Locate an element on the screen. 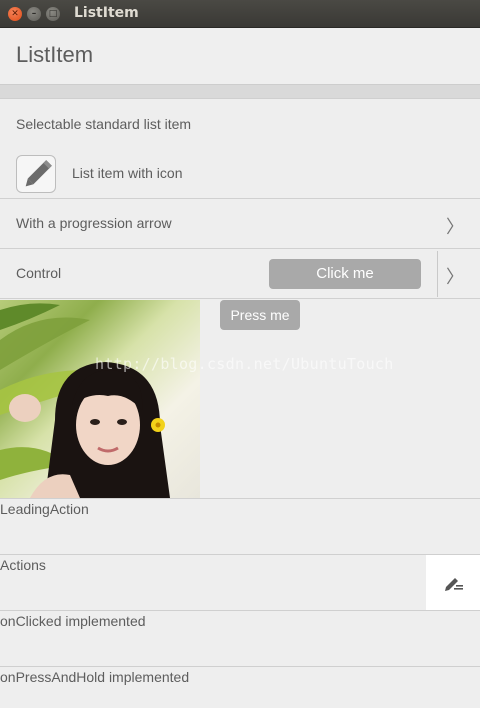  list-item-progression: With a progression arrow 〉 is located at coordinates (240, 224).